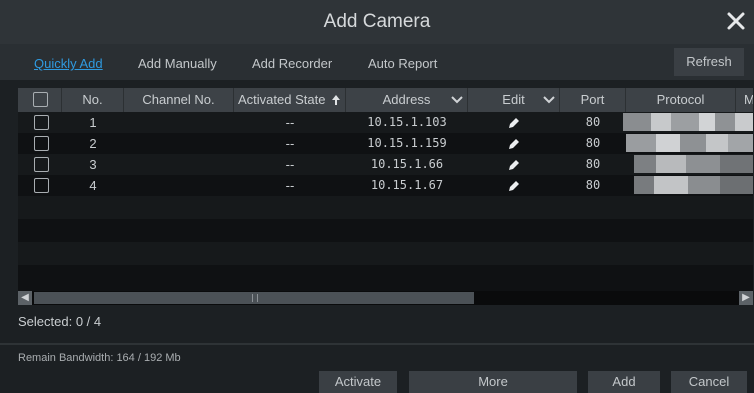 The image size is (754, 393). What do you see at coordinates (93, 185) in the screenshot?
I see `cell-no: 4` at bounding box center [93, 185].